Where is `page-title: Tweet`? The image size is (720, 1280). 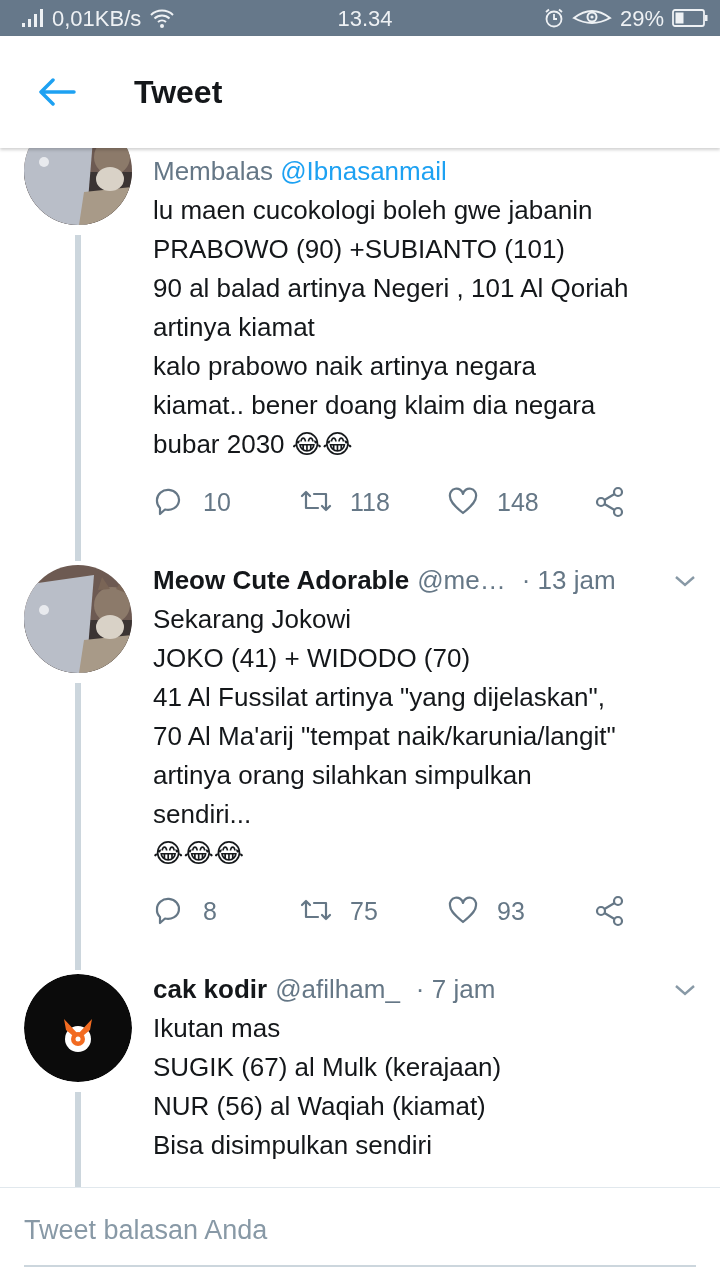
page-title: Tweet is located at coordinates (178, 92).